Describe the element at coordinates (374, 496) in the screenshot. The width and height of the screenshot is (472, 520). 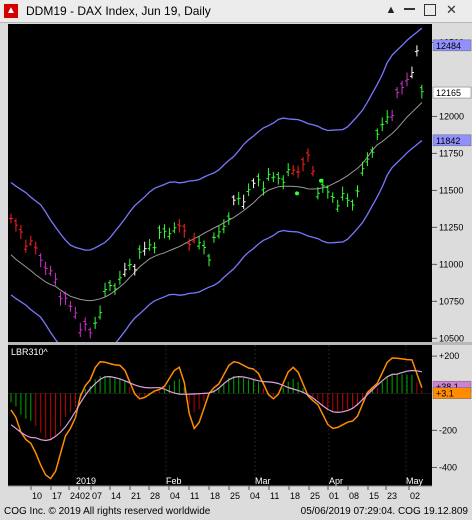
I see `time-tick-label: 15` at that location.